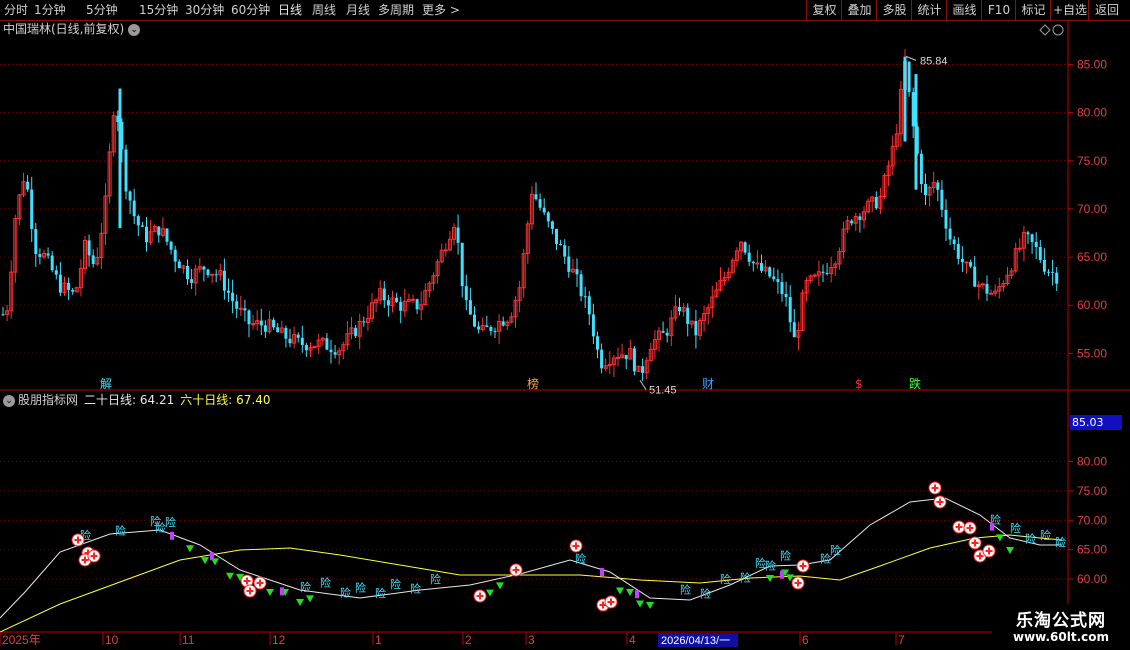 The image size is (1130, 650). Describe the element at coordinates (911, 58) in the screenshot. I see `high-leader` at that location.